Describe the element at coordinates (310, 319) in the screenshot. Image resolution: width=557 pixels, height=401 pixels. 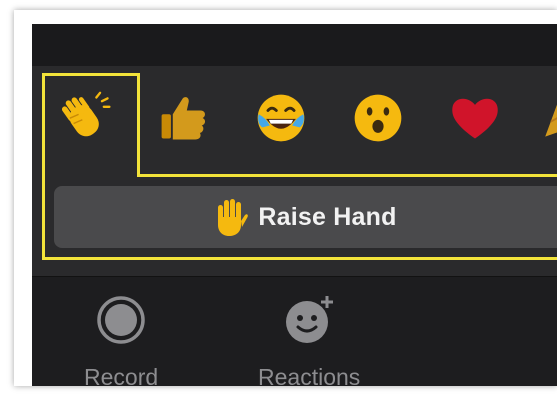
I see `add-reaction-icon` at that location.